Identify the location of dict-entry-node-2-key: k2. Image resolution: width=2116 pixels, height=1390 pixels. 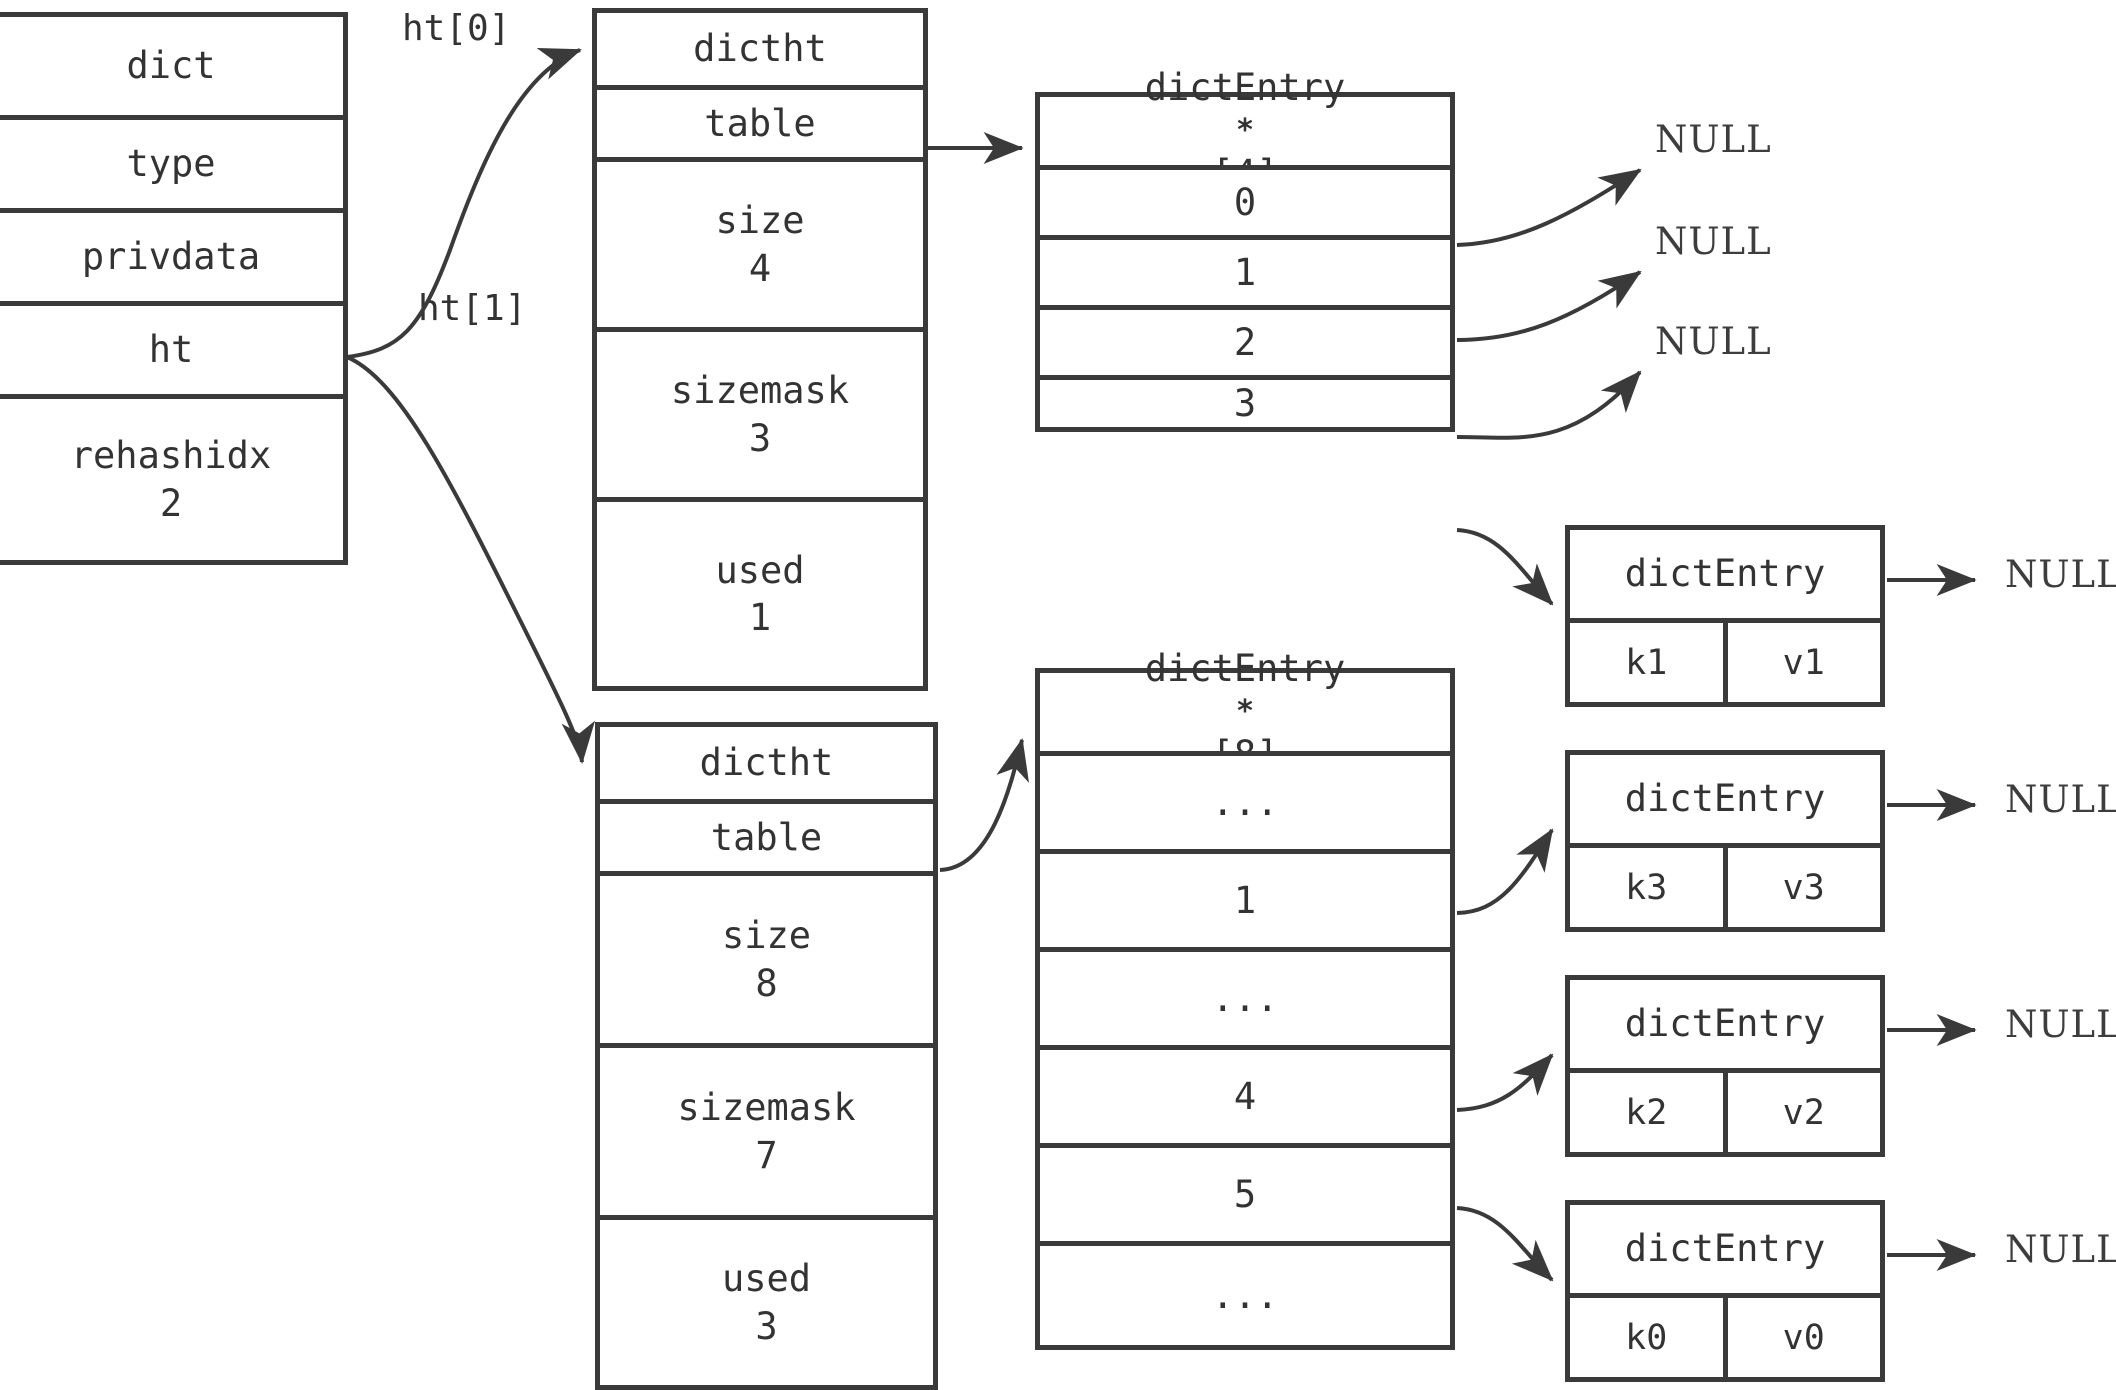
(1646, 1112).